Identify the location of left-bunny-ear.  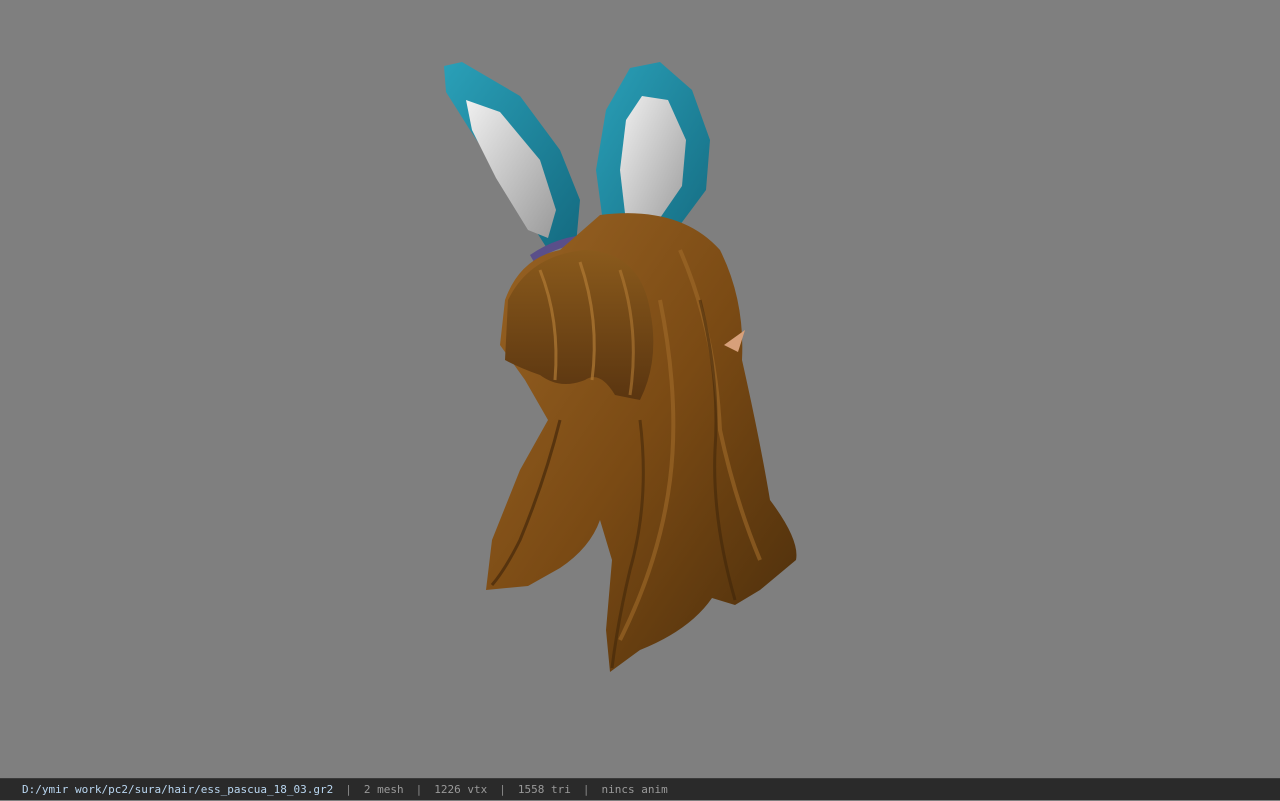
(512, 156).